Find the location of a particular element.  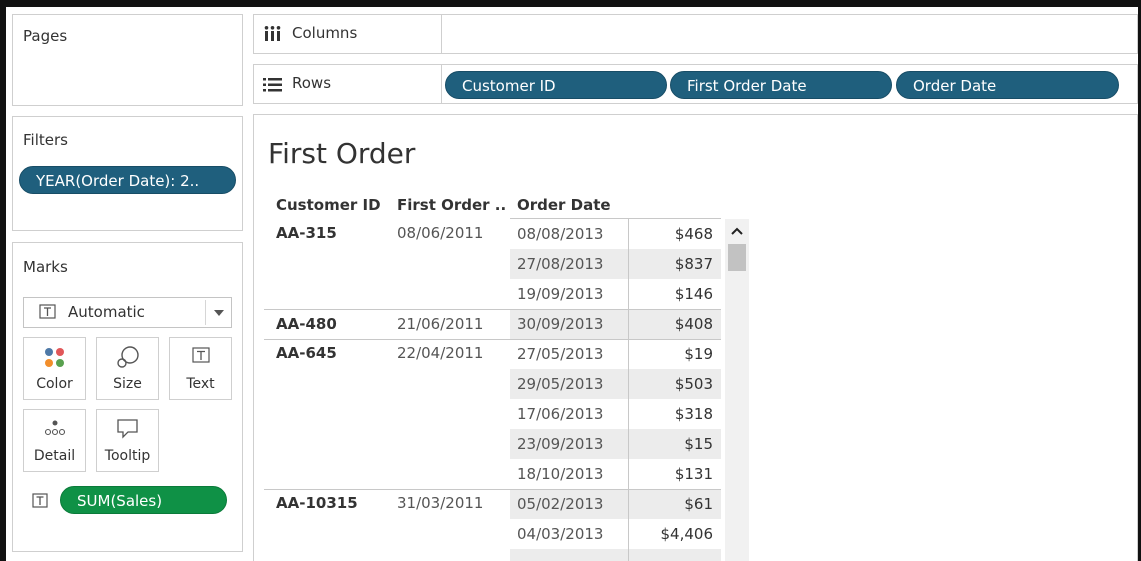

order-date-cell: 27/08/2013 is located at coordinates (560, 264).